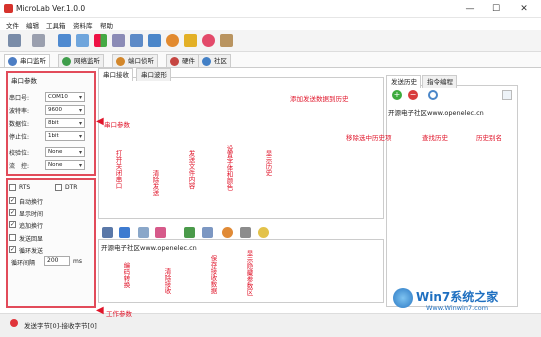  What do you see at coordinates (524, 9) in the screenshot?
I see `close-button: ✕` at bounding box center [524, 9].